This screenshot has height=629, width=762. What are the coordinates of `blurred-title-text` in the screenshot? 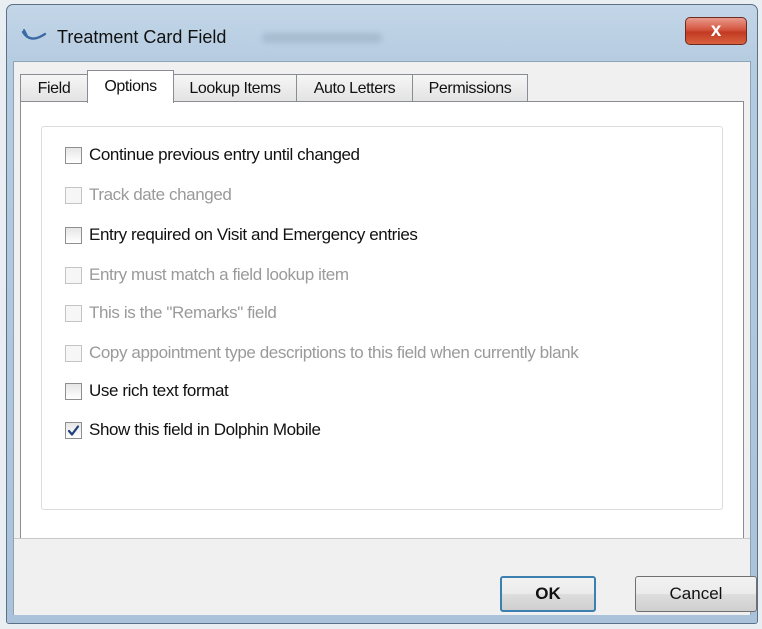 It's located at (322, 38).